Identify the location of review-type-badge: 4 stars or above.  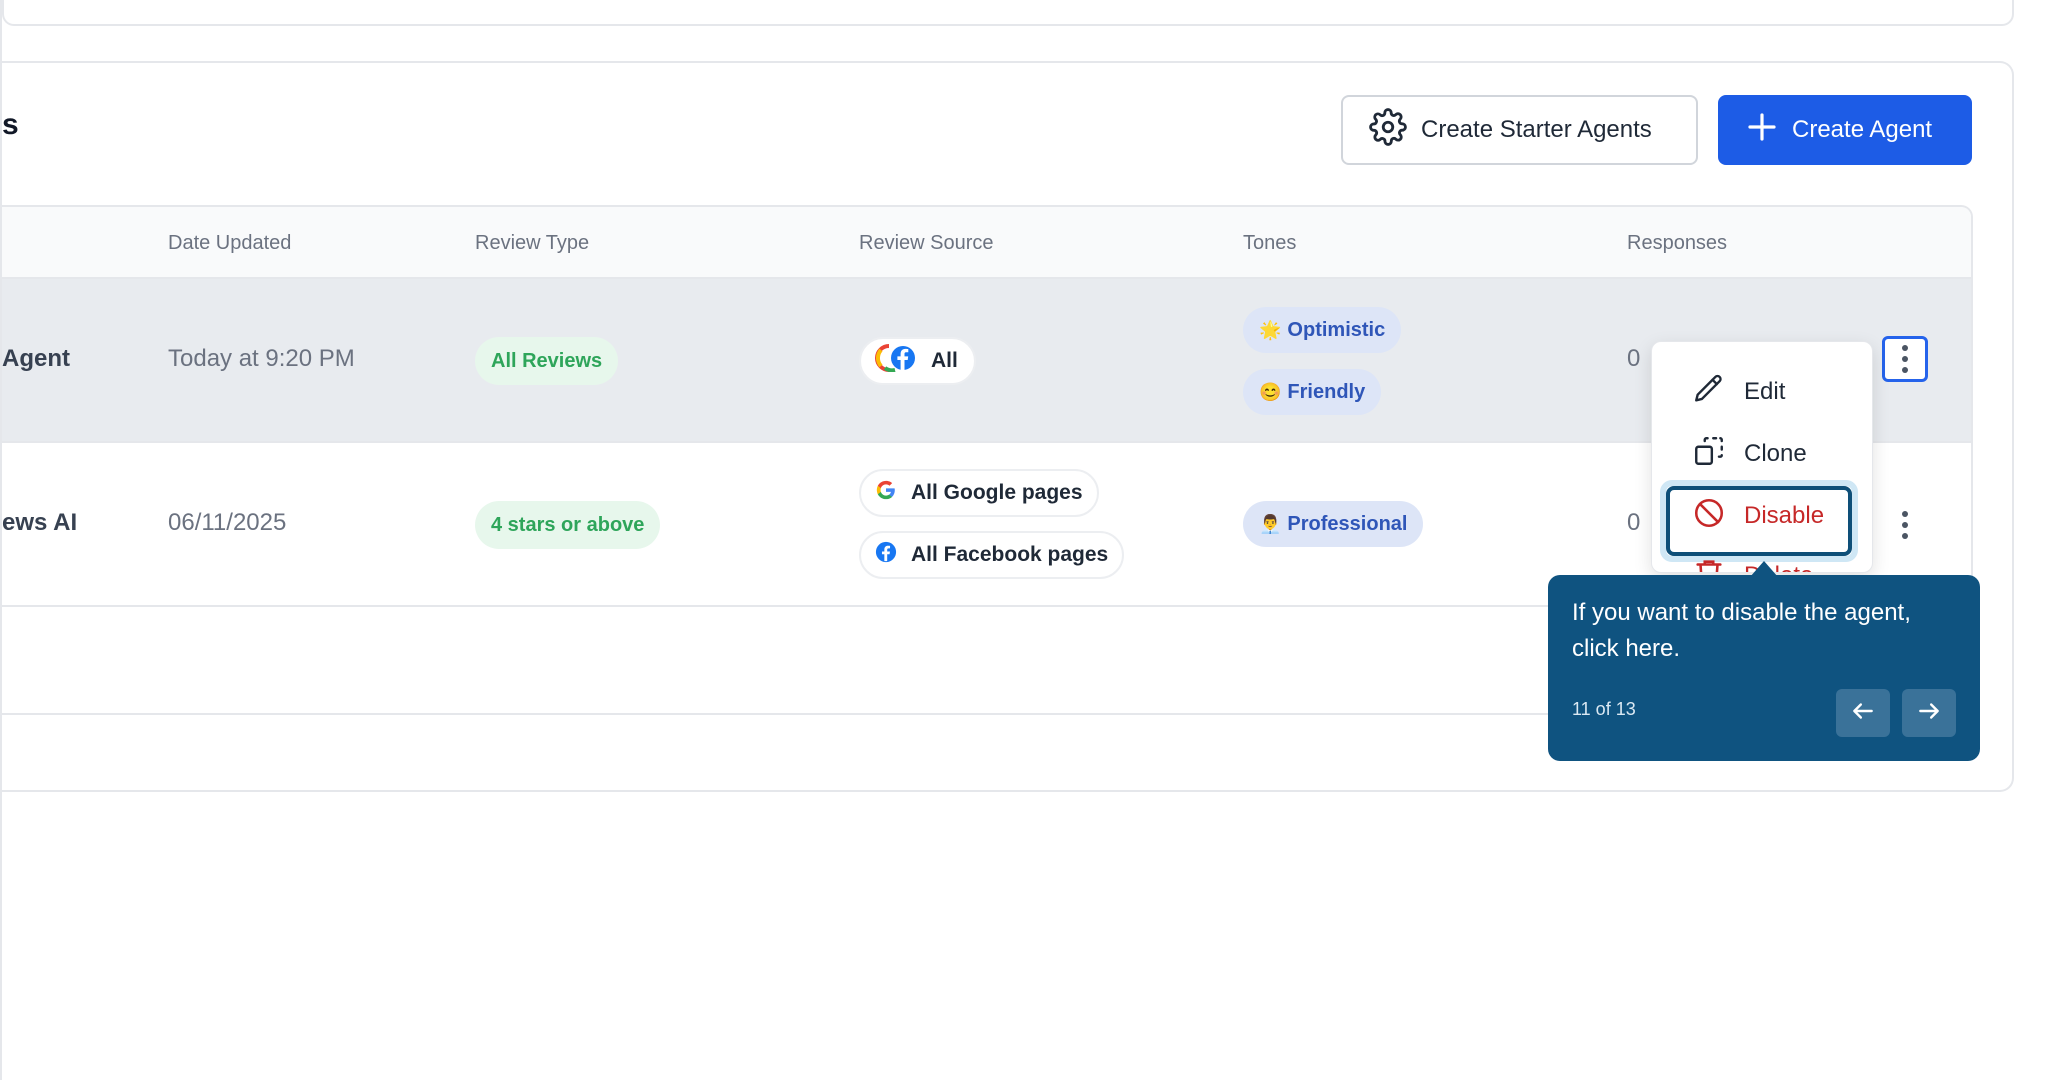
(568, 525).